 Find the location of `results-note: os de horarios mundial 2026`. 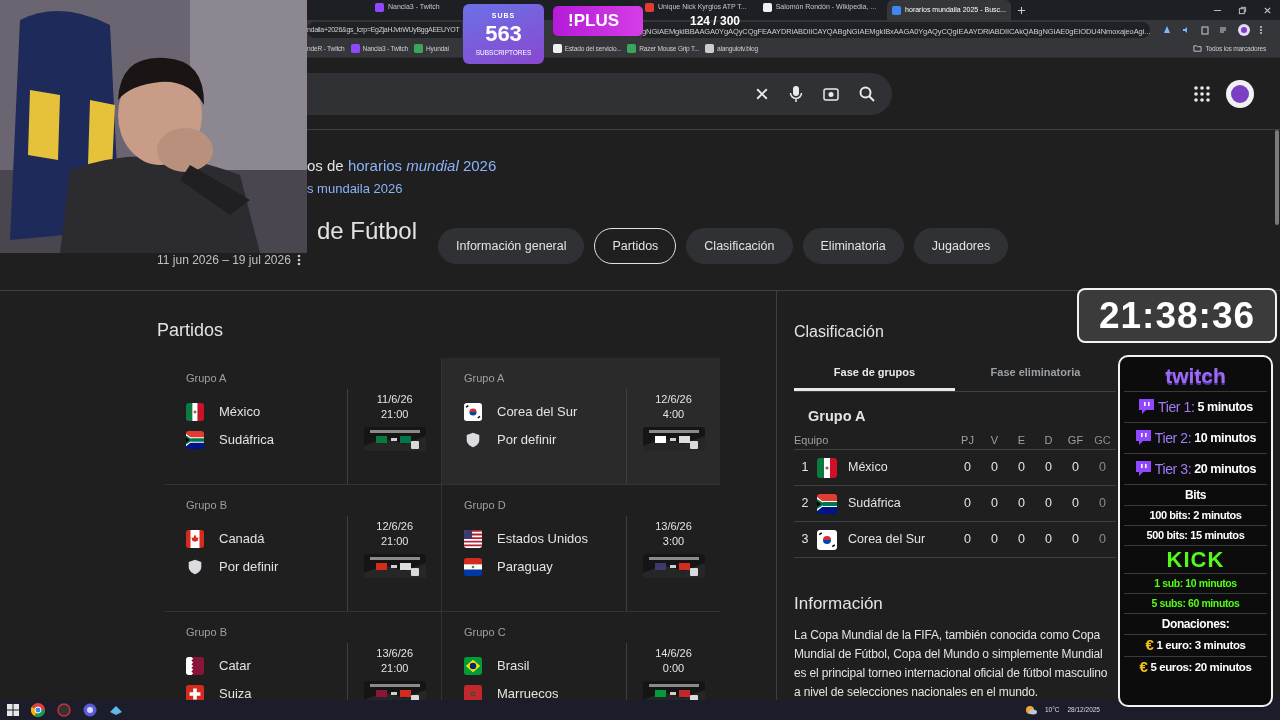

results-note: os de horarios mundial 2026 is located at coordinates (402, 165).